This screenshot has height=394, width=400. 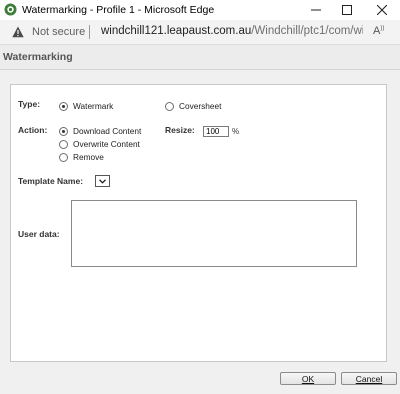 I want to click on resize-unit: %, so click(x=236, y=131).